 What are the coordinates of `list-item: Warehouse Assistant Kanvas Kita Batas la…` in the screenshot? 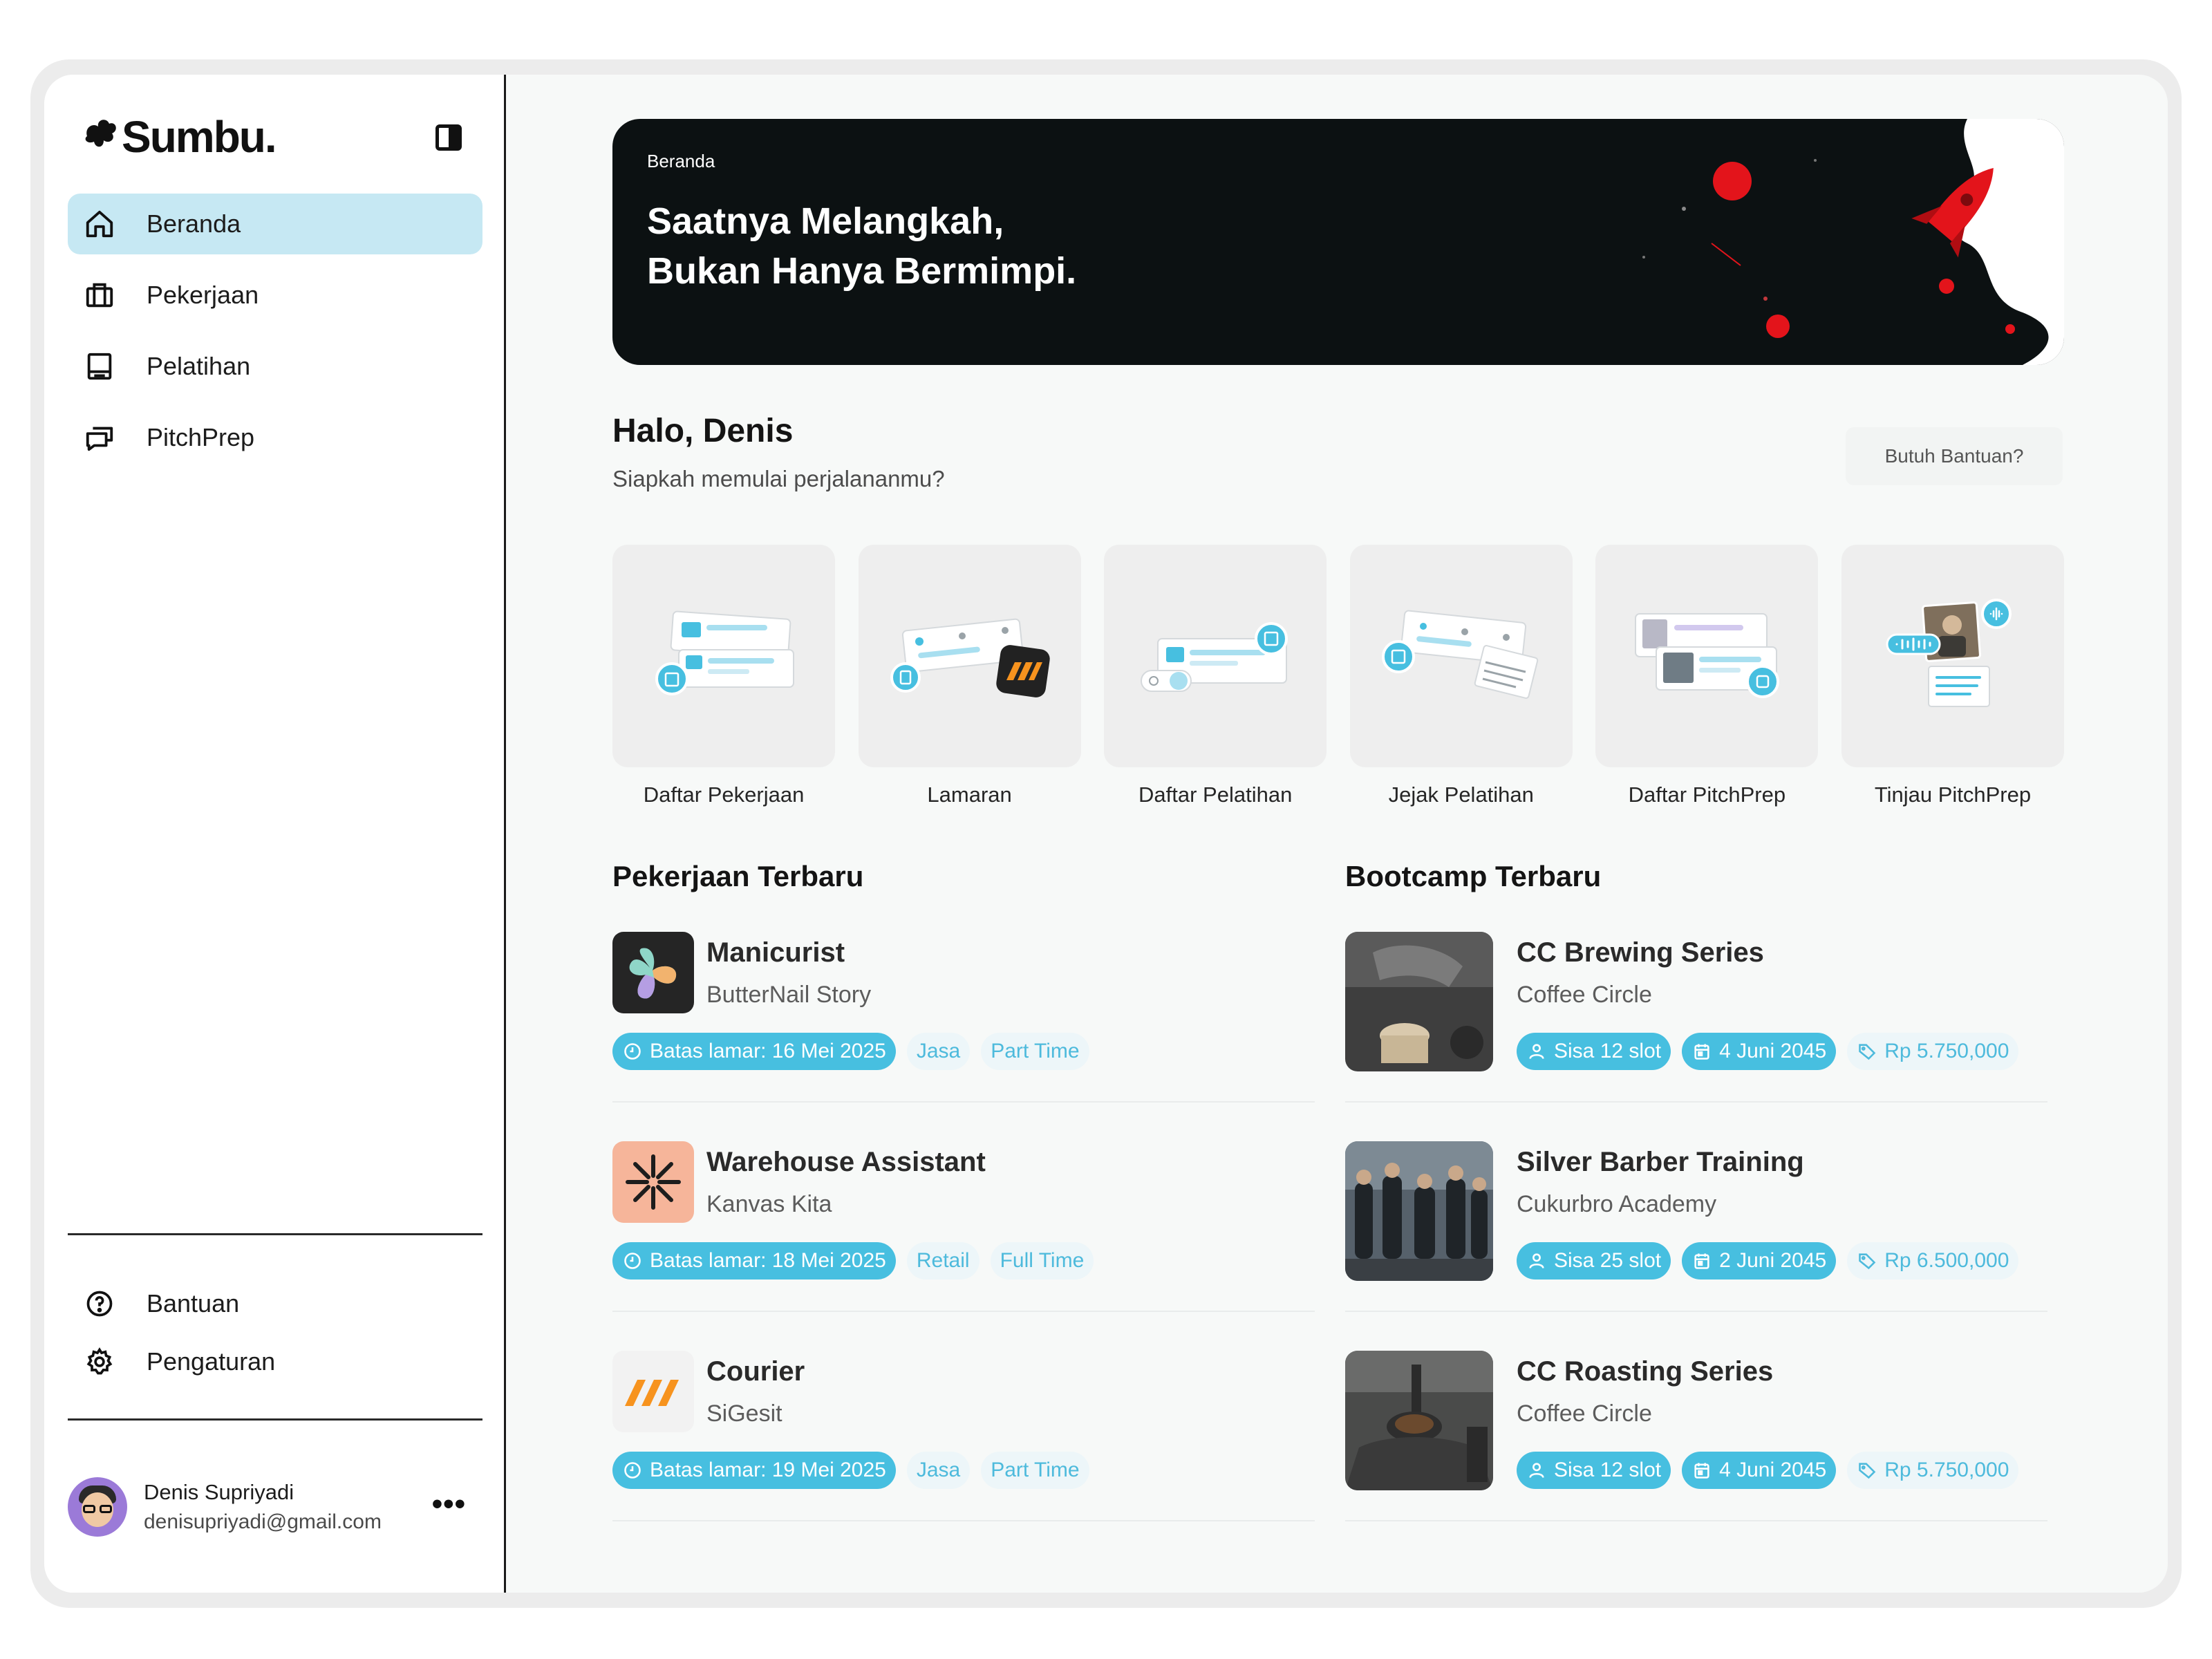 It's located at (964, 1246).